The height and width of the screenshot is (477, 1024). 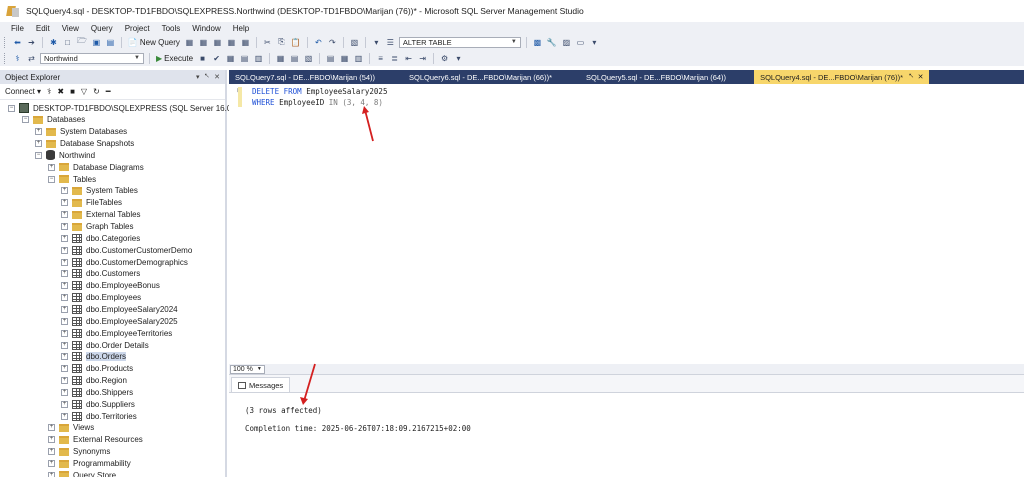 I want to click on paste-icon: 📋, so click(x=296, y=42).